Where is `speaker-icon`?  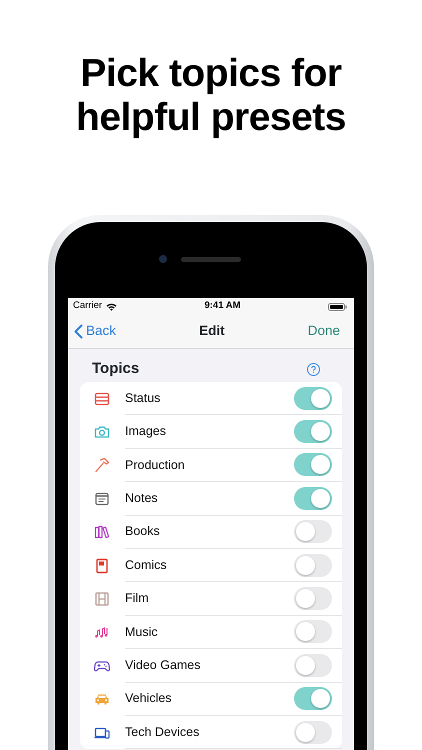 speaker-icon is located at coordinates (211, 259).